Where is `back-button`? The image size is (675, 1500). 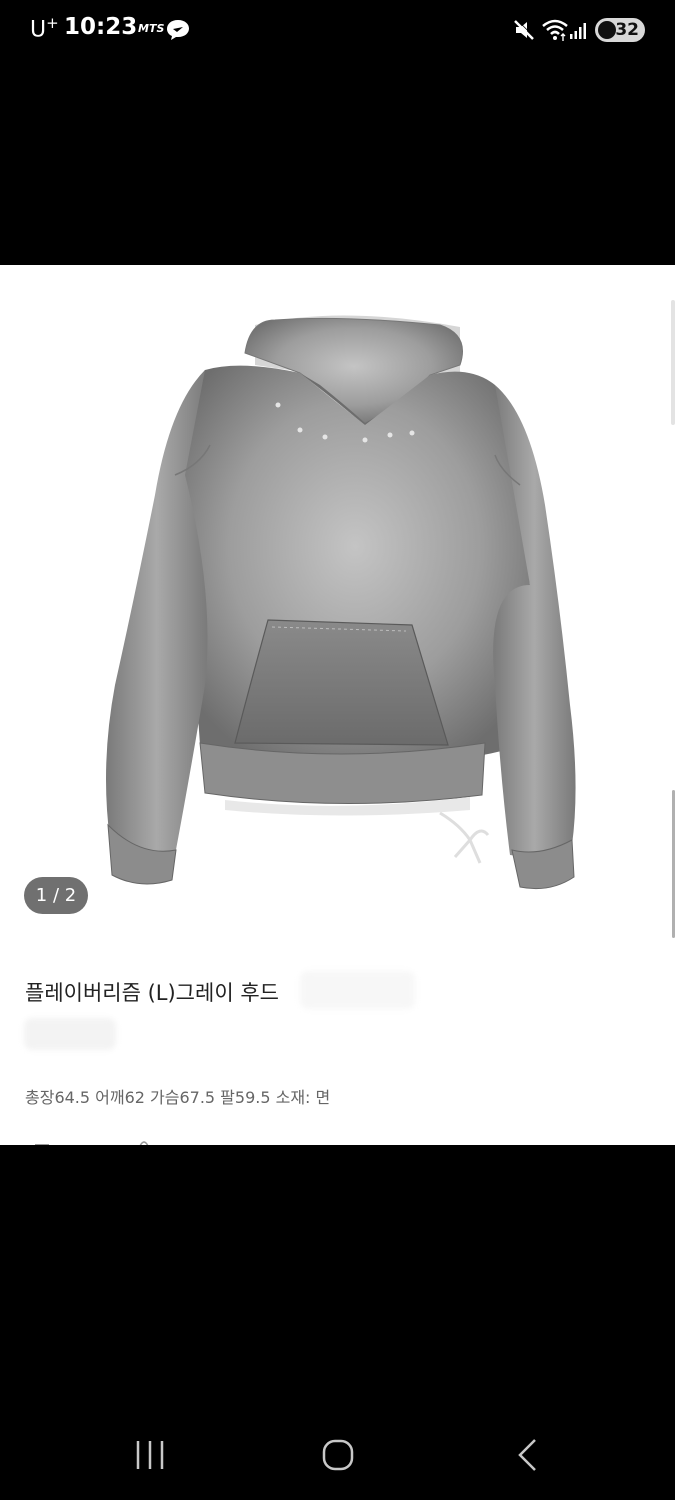 back-button is located at coordinates (527, 1455).